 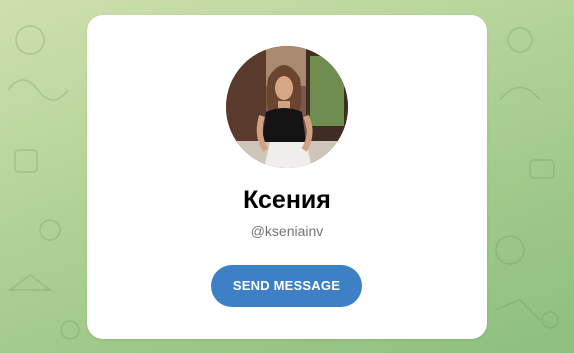 What do you see at coordinates (287, 231) in the screenshot?
I see `profile-username: @kseniainv` at bounding box center [287, 231].